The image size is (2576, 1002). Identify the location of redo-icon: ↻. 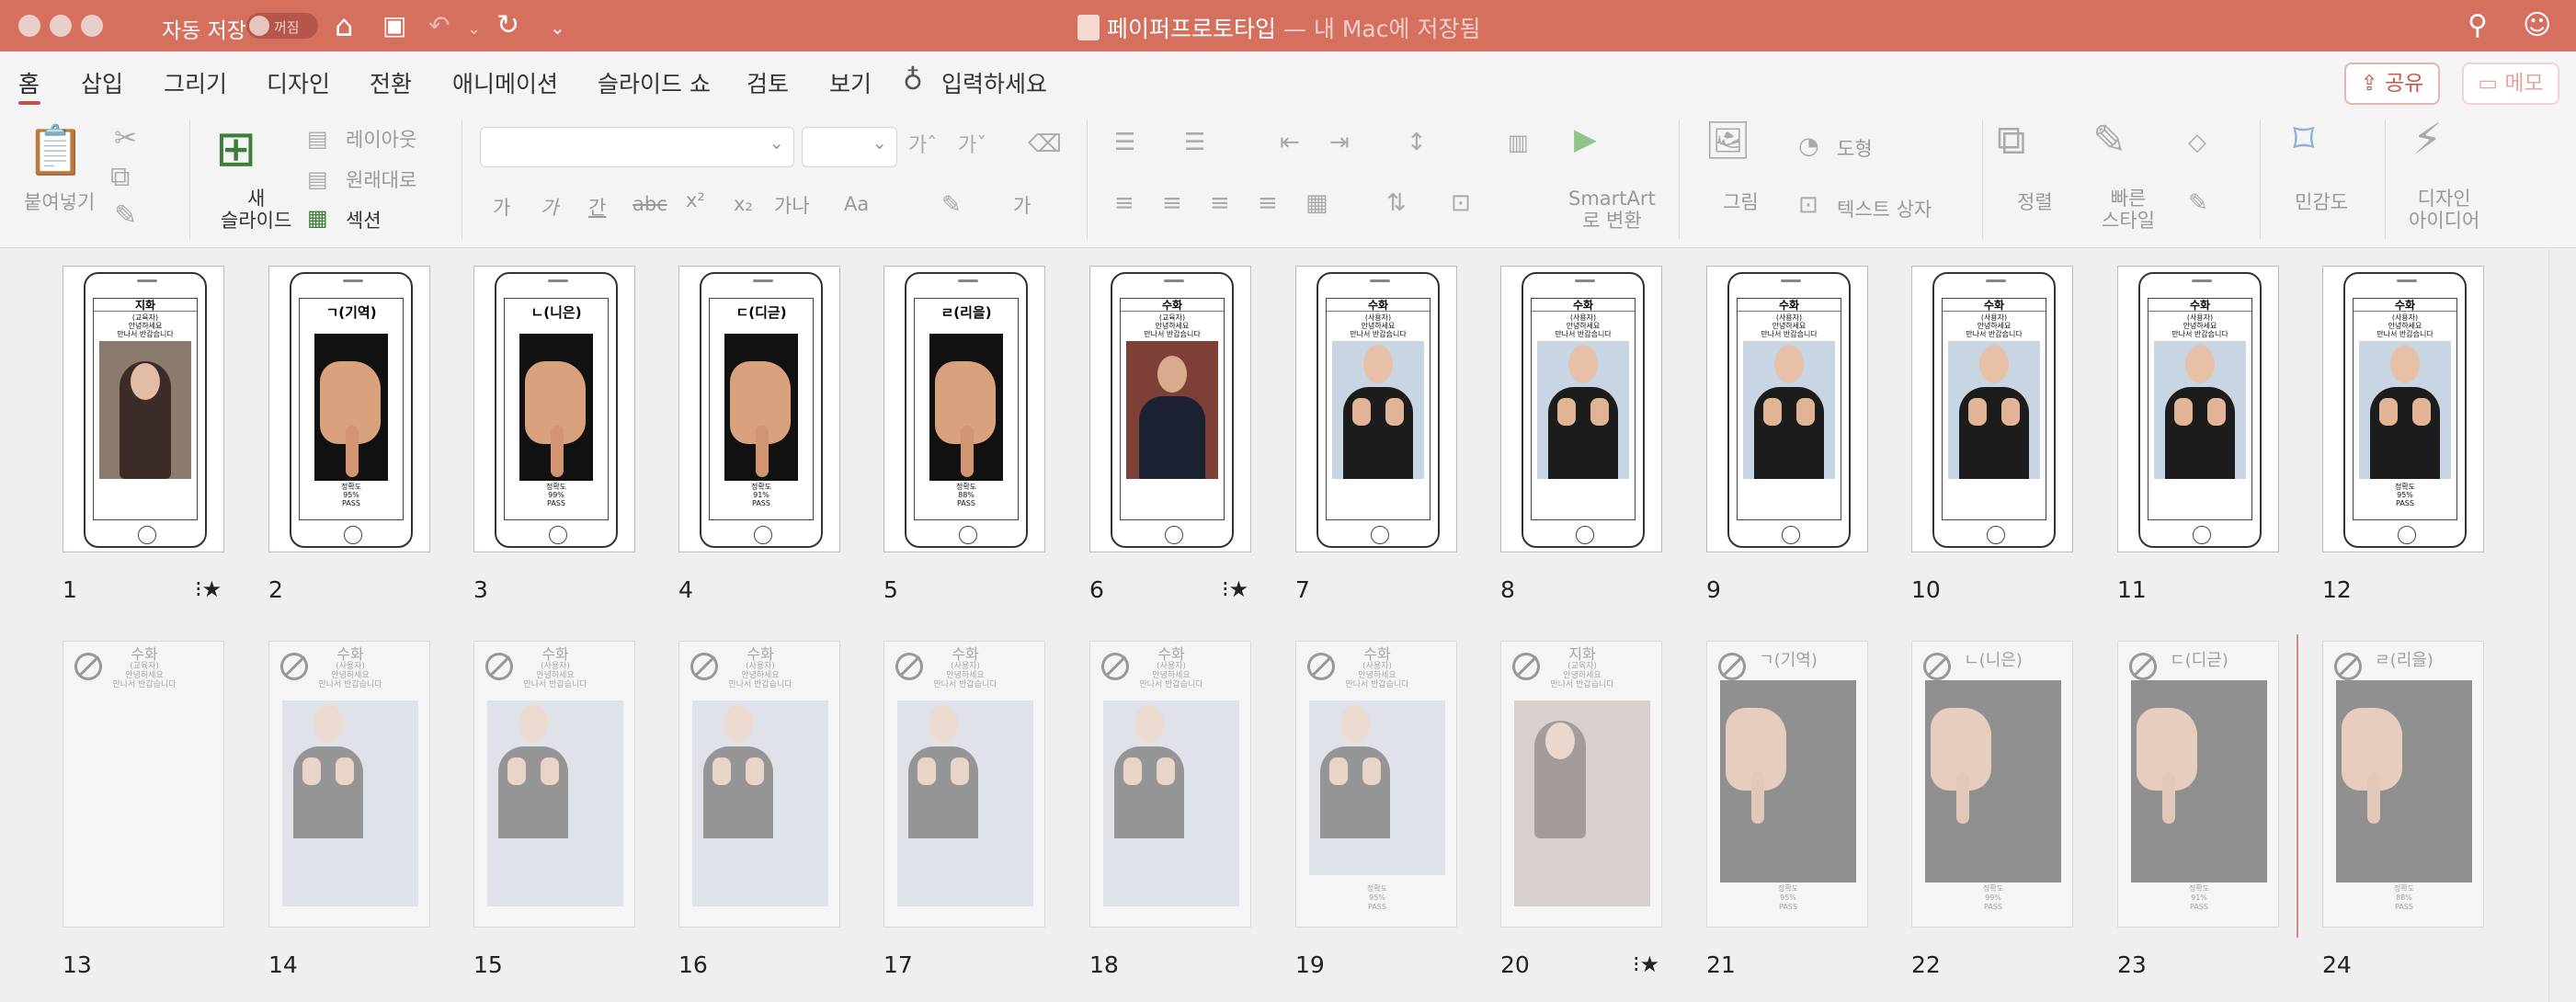
(507, 25).